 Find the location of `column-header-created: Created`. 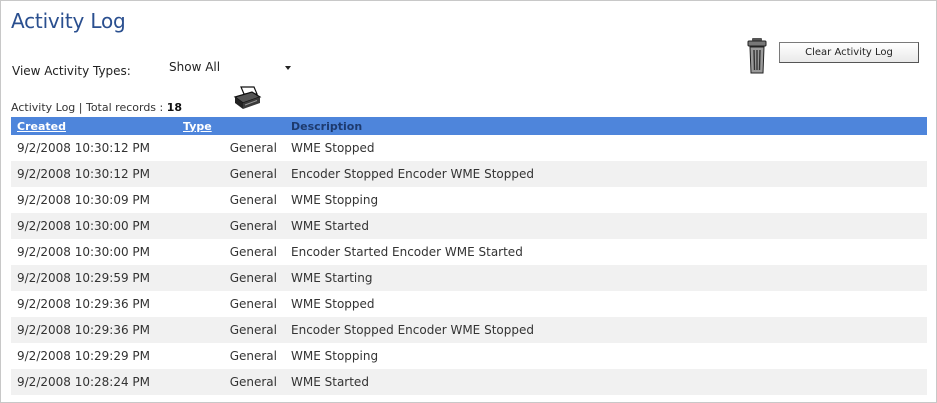

column-header-created: Created is located at coordinates (94, 126).